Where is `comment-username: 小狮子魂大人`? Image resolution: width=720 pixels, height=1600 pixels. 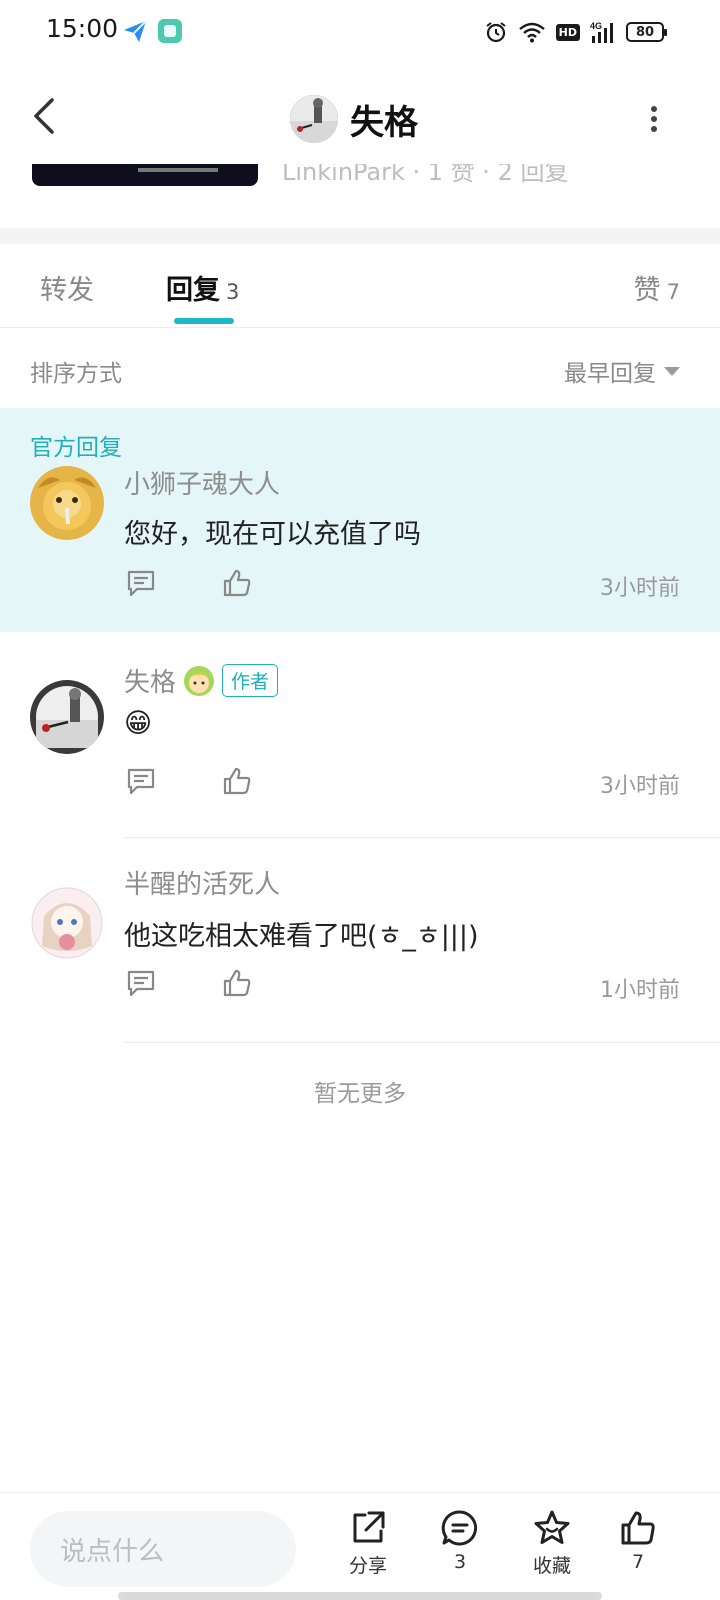 comment-username: 小狮子魂大人 is located at coordinates (202, 482).